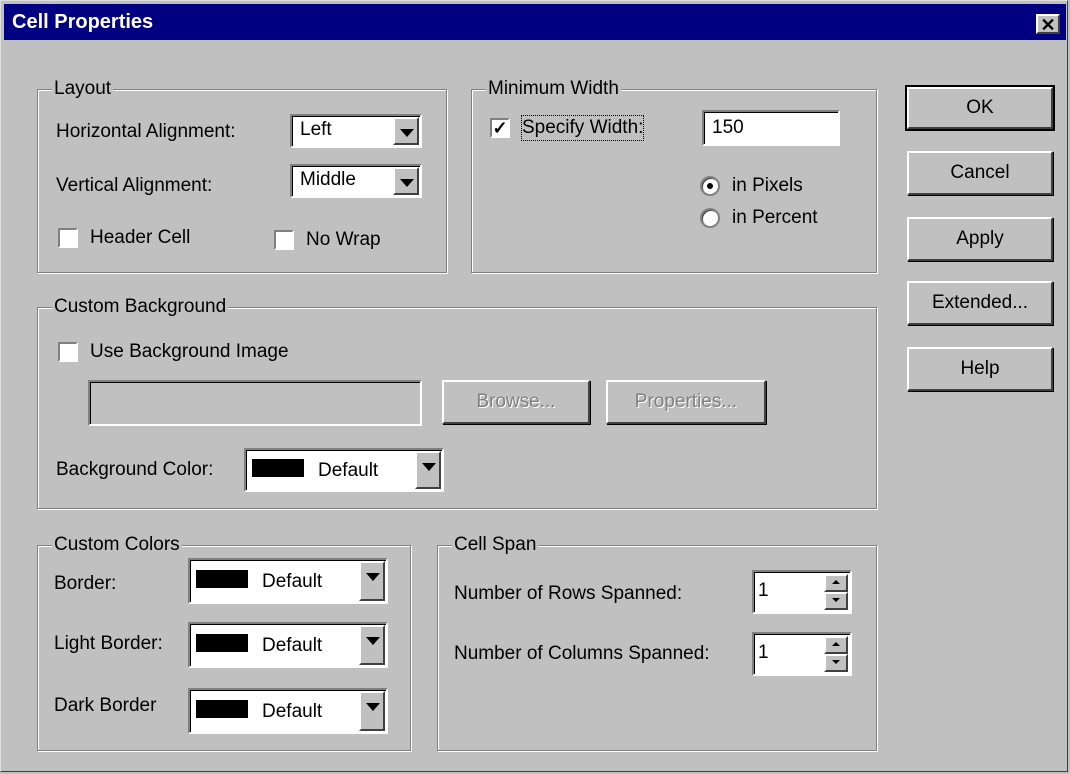 The width and height of the screenshot is (1070, 774). I want to click on header-cell-checkbox, so click(68, 238).